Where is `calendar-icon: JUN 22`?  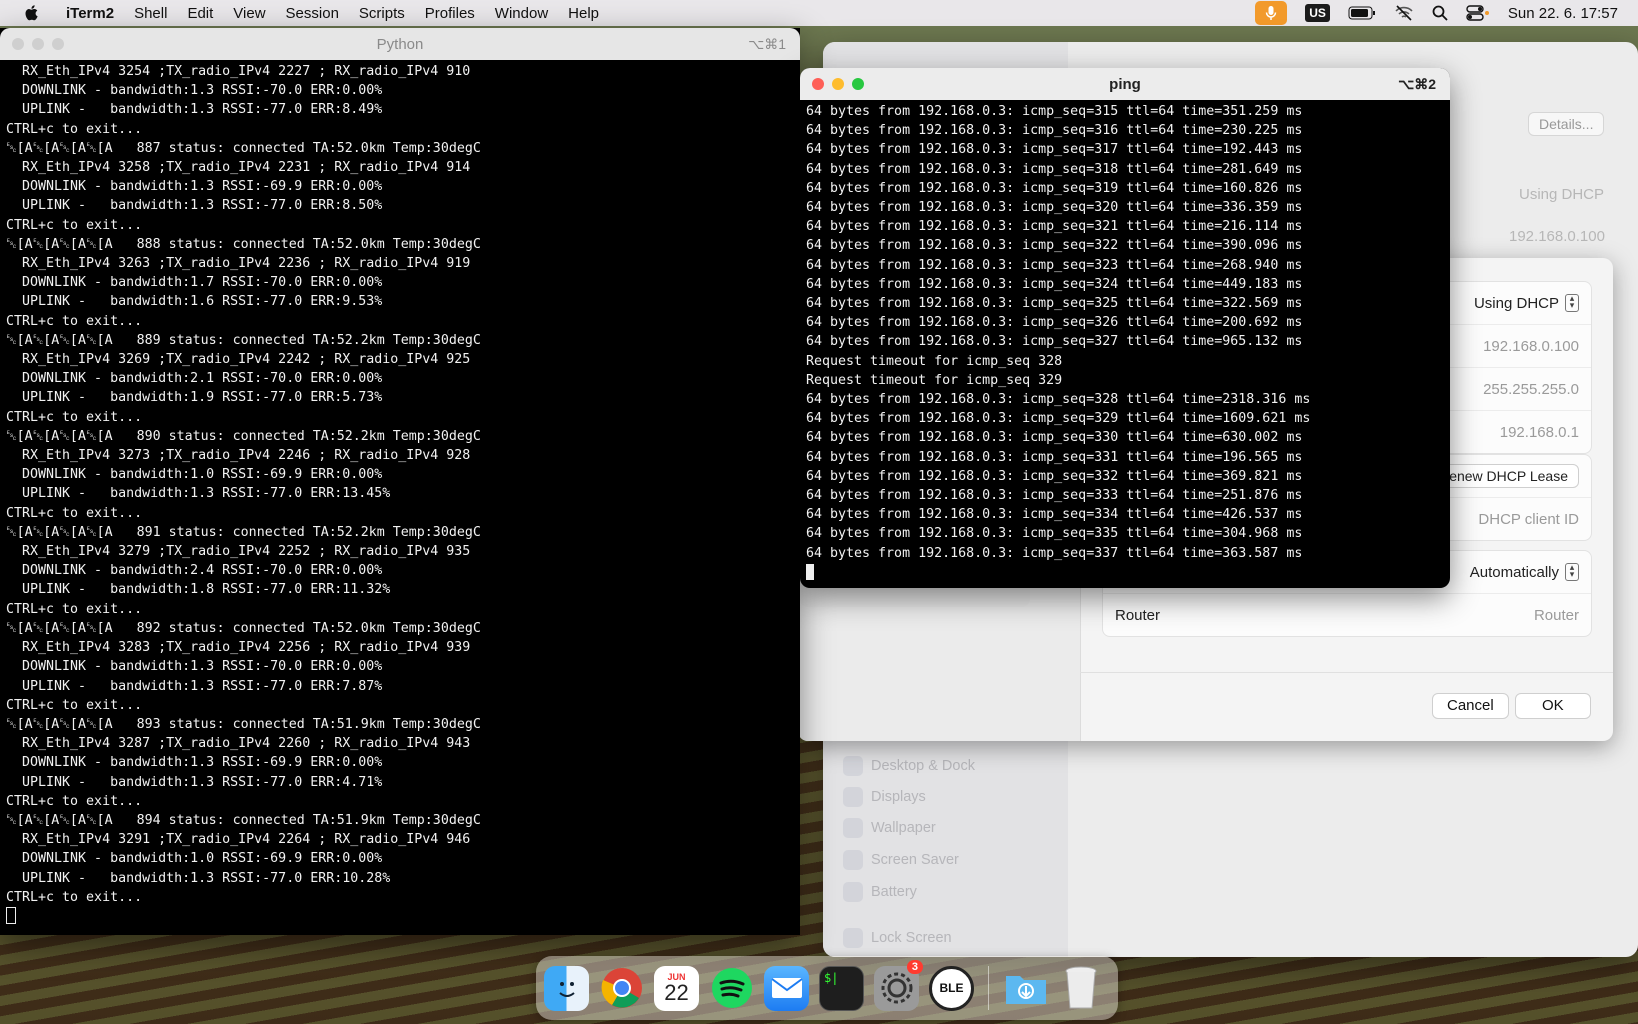
calendar-icon: JUN 22 is located at coordinates (676, 988).